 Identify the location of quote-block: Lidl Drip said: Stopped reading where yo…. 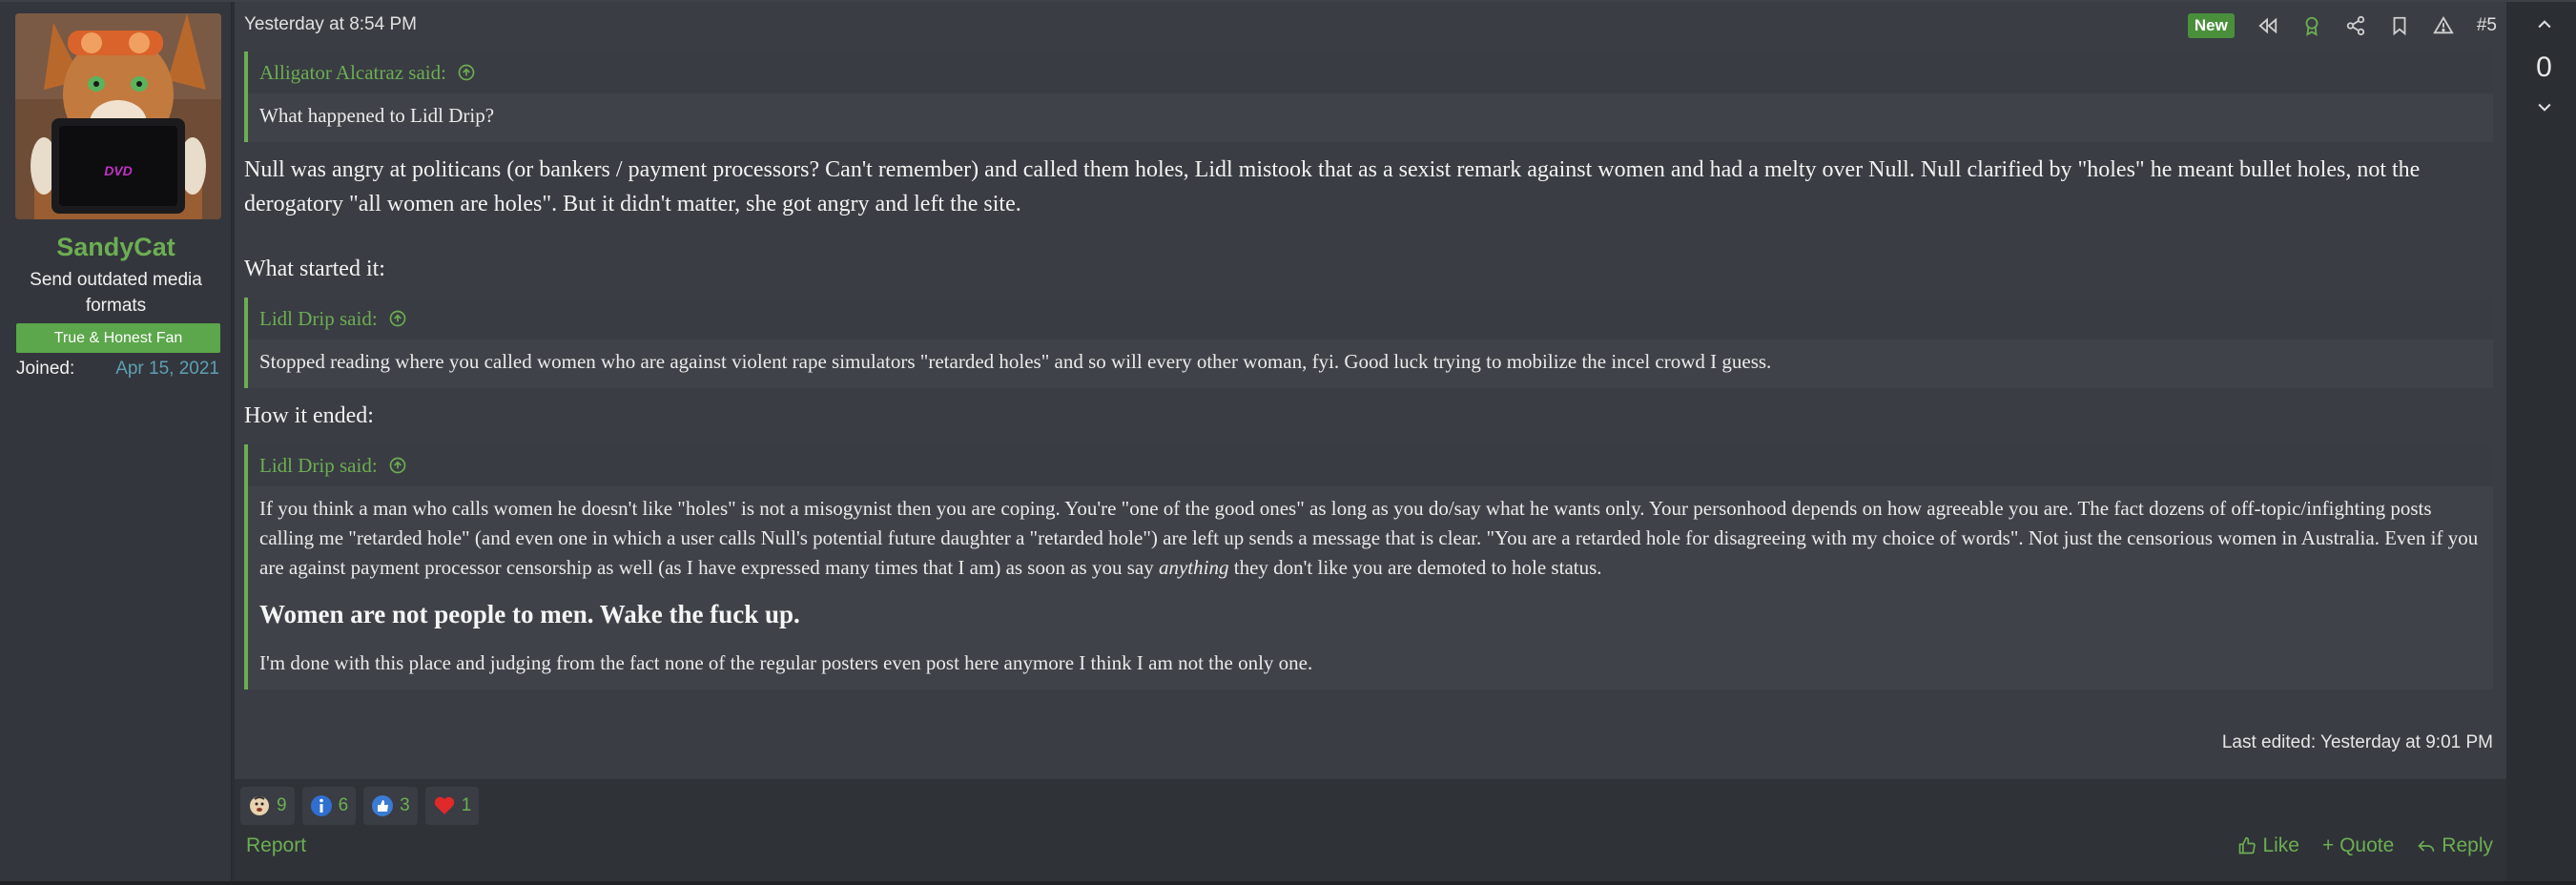
(1368, 343).